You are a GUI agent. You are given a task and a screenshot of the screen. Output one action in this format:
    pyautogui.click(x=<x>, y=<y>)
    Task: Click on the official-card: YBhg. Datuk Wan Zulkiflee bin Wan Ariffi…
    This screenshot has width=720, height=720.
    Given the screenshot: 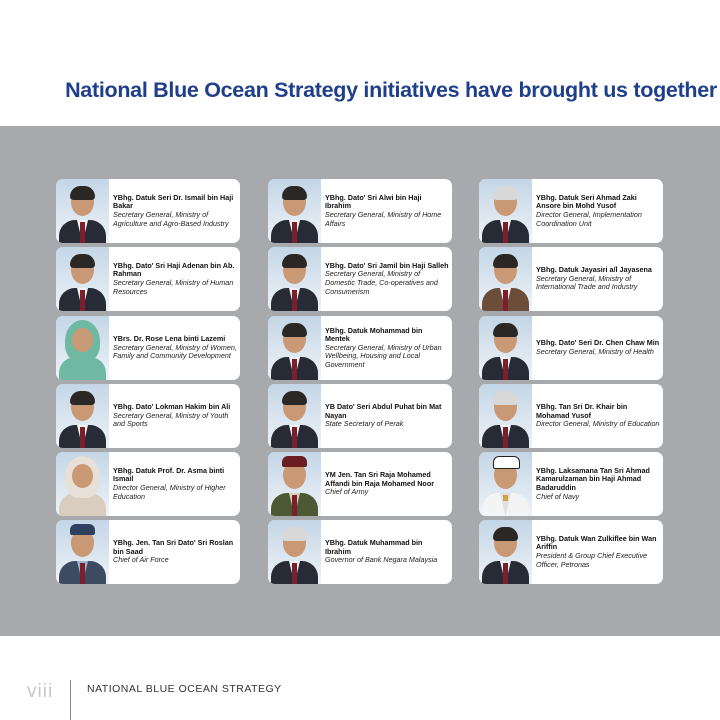 What is the action you would take?
    pyautogui.click(x=571, y=552)
    